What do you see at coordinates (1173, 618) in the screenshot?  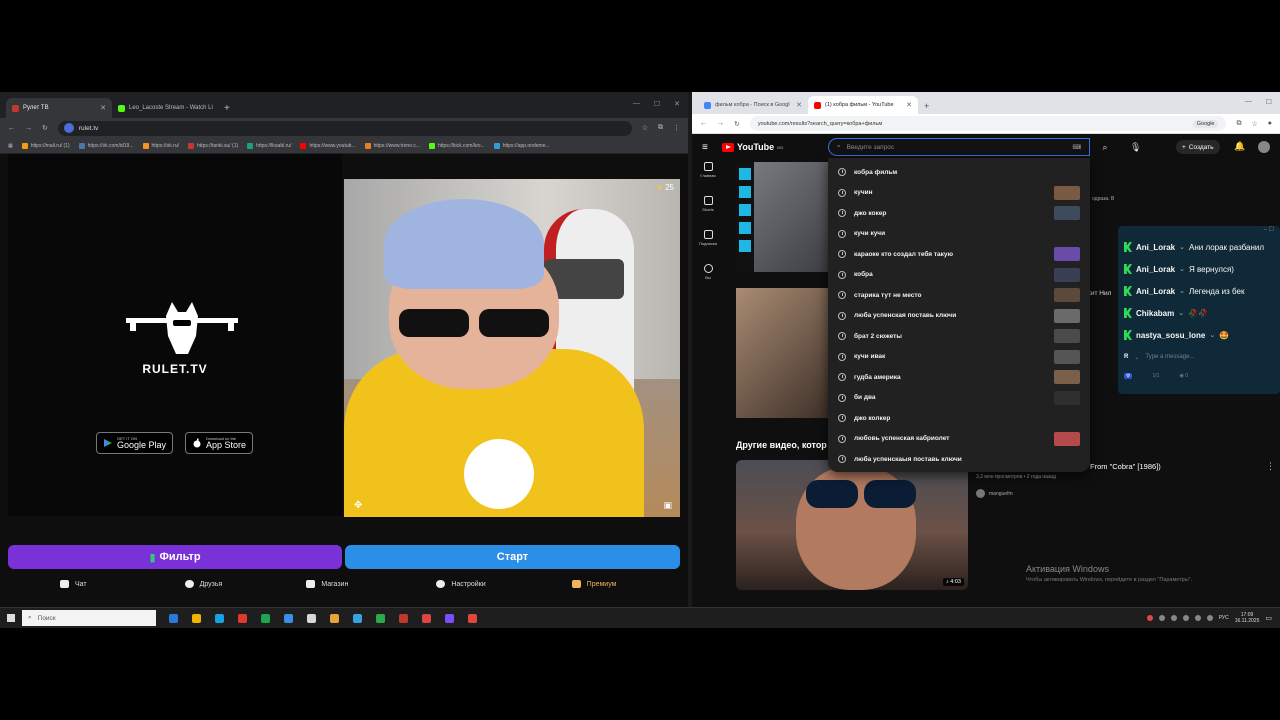 I see `tray-app-icon` at bounding box center [1173, 618].